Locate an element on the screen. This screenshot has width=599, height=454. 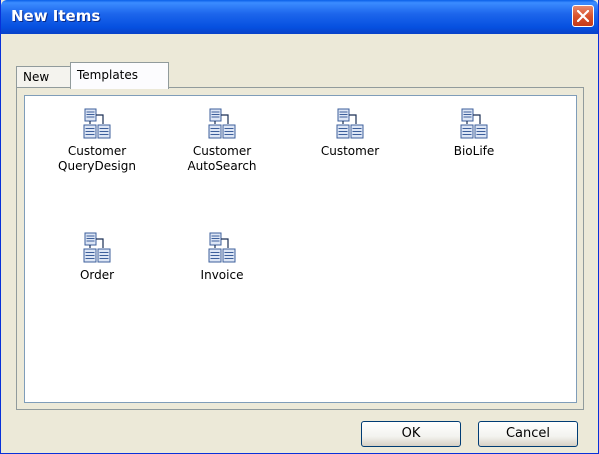
window-title: New Items is located at coordinates (56, 16).